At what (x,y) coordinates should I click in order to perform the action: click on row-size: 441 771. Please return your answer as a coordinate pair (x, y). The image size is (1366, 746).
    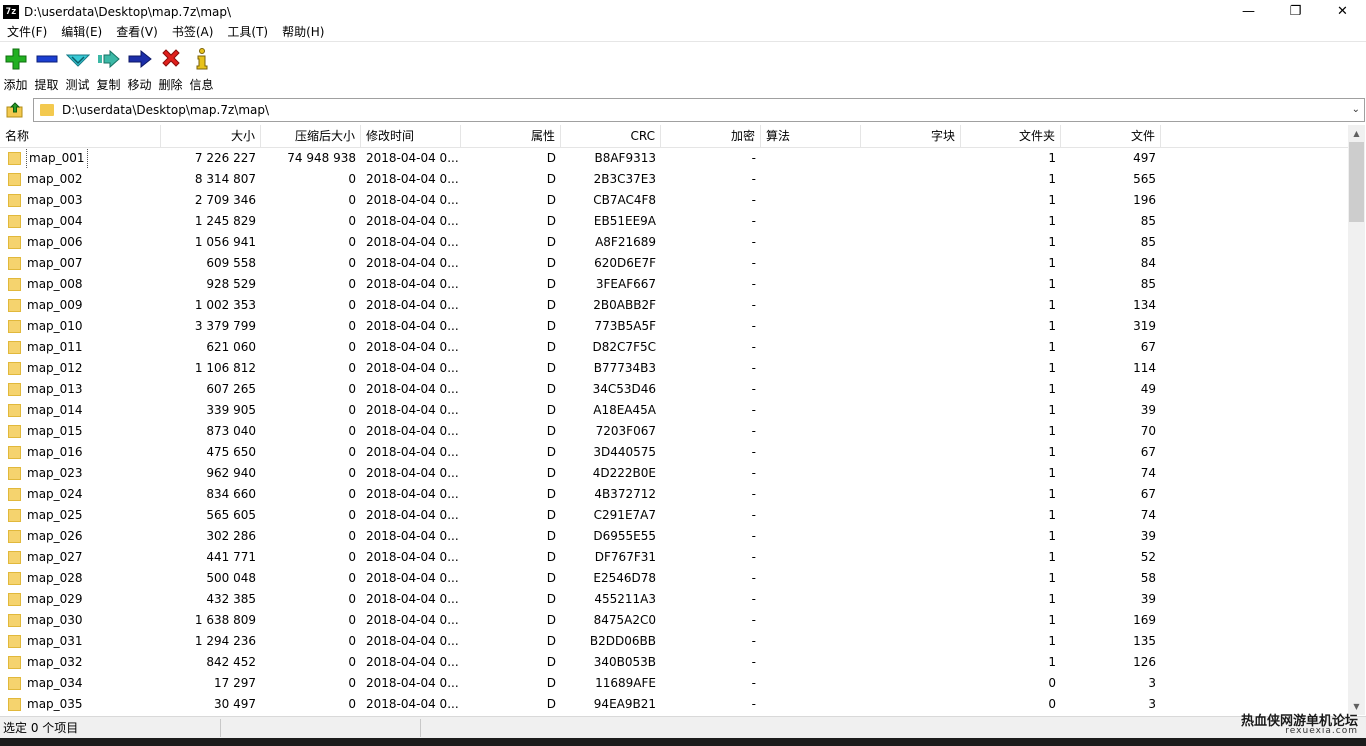
    Looking at the image, I should click on (231, 557).